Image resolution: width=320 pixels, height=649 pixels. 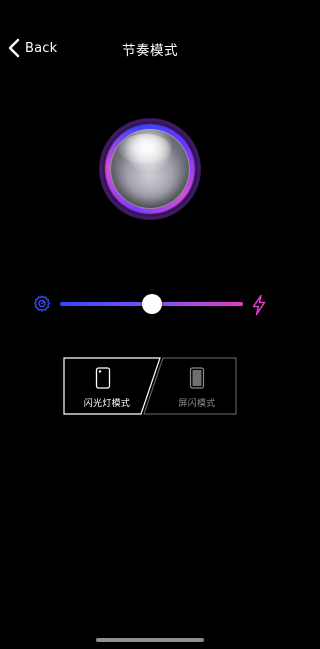 I want to click on mode-screen-label: 屏闪模式, so click(x=197, y=404).